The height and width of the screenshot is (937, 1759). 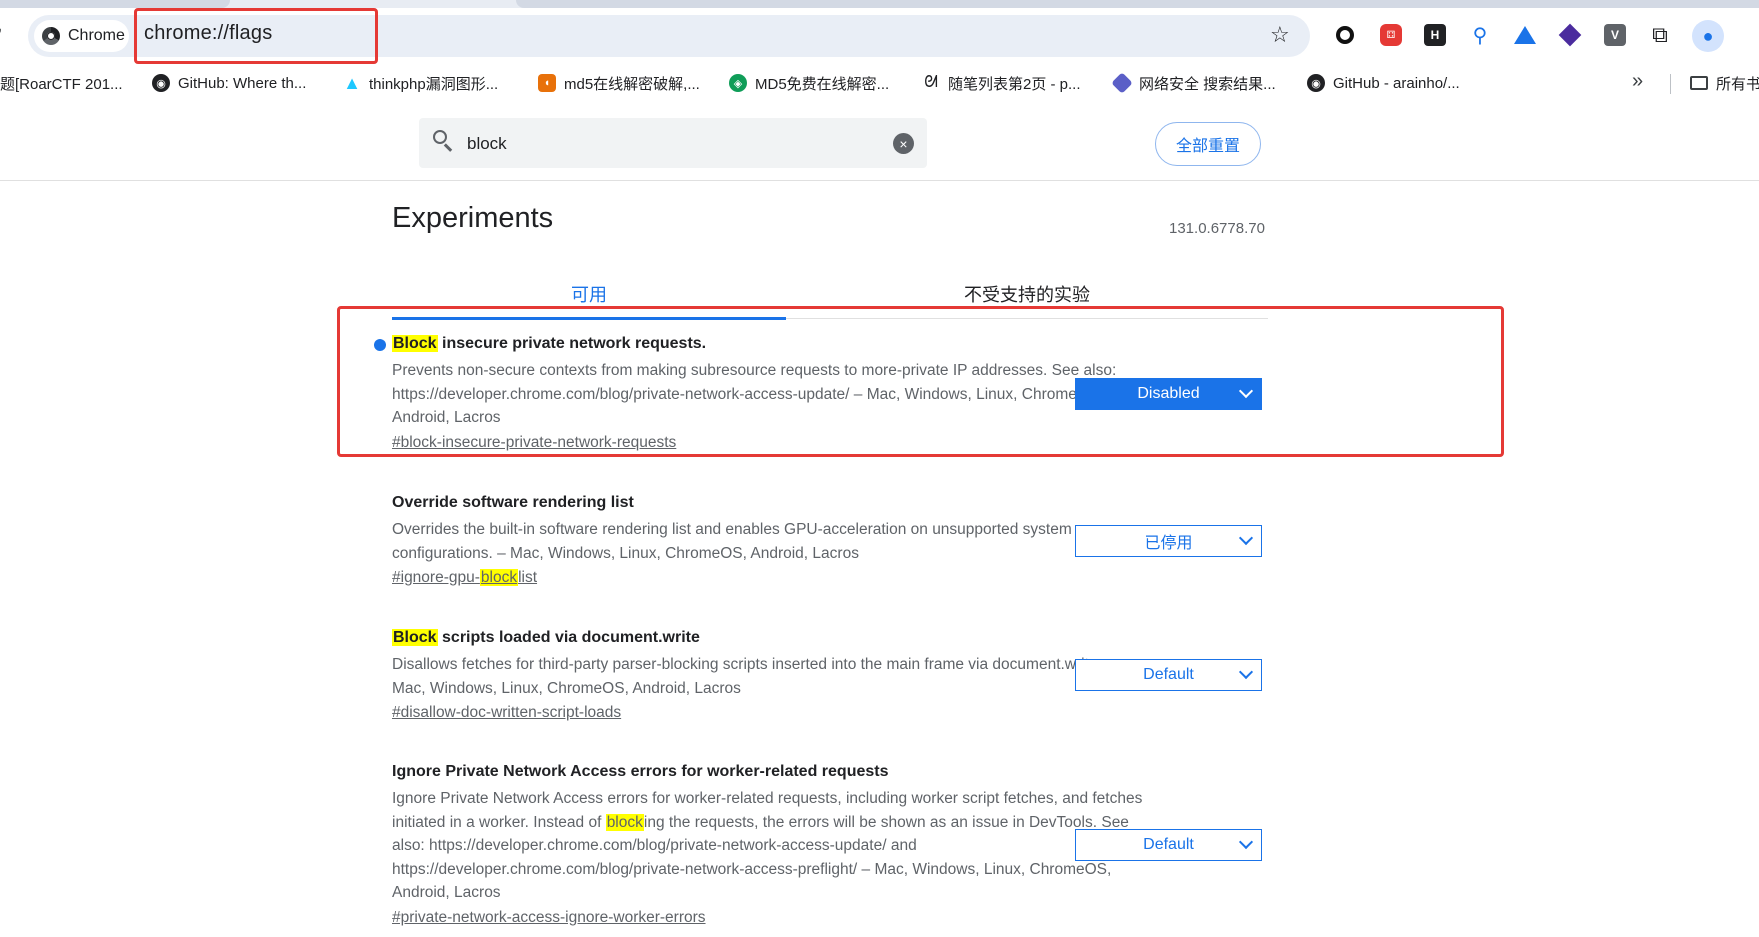 What do you see at coordinates (1168, 541) in the screenshot?
I see `experiment-state-select: 已停用` at bounding box center [1168, 541].